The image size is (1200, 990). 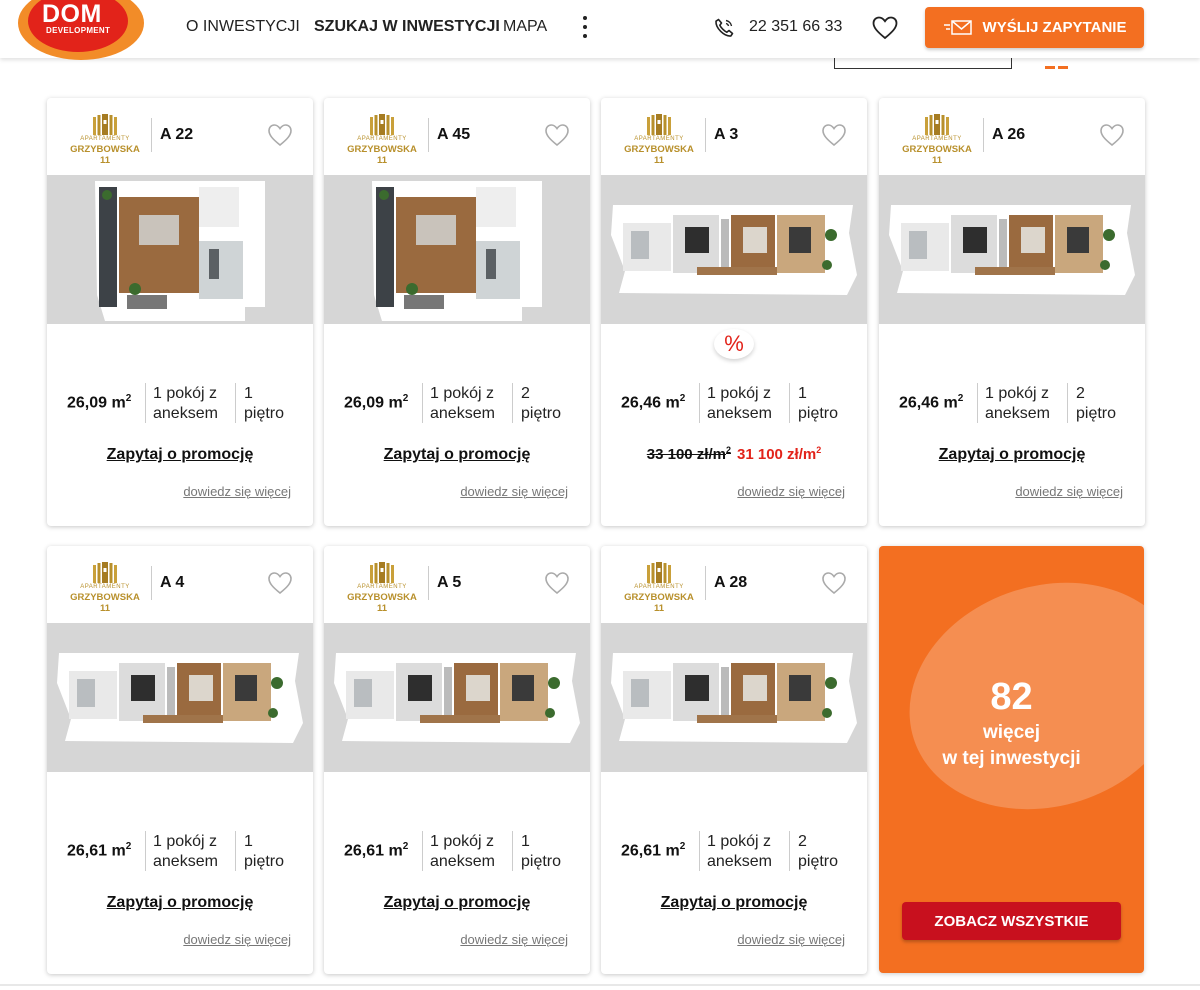 What do you see at coordinates (1011, 697) in the screenshot?
I see `more-count: 82` at bounding box center [1011, 697].